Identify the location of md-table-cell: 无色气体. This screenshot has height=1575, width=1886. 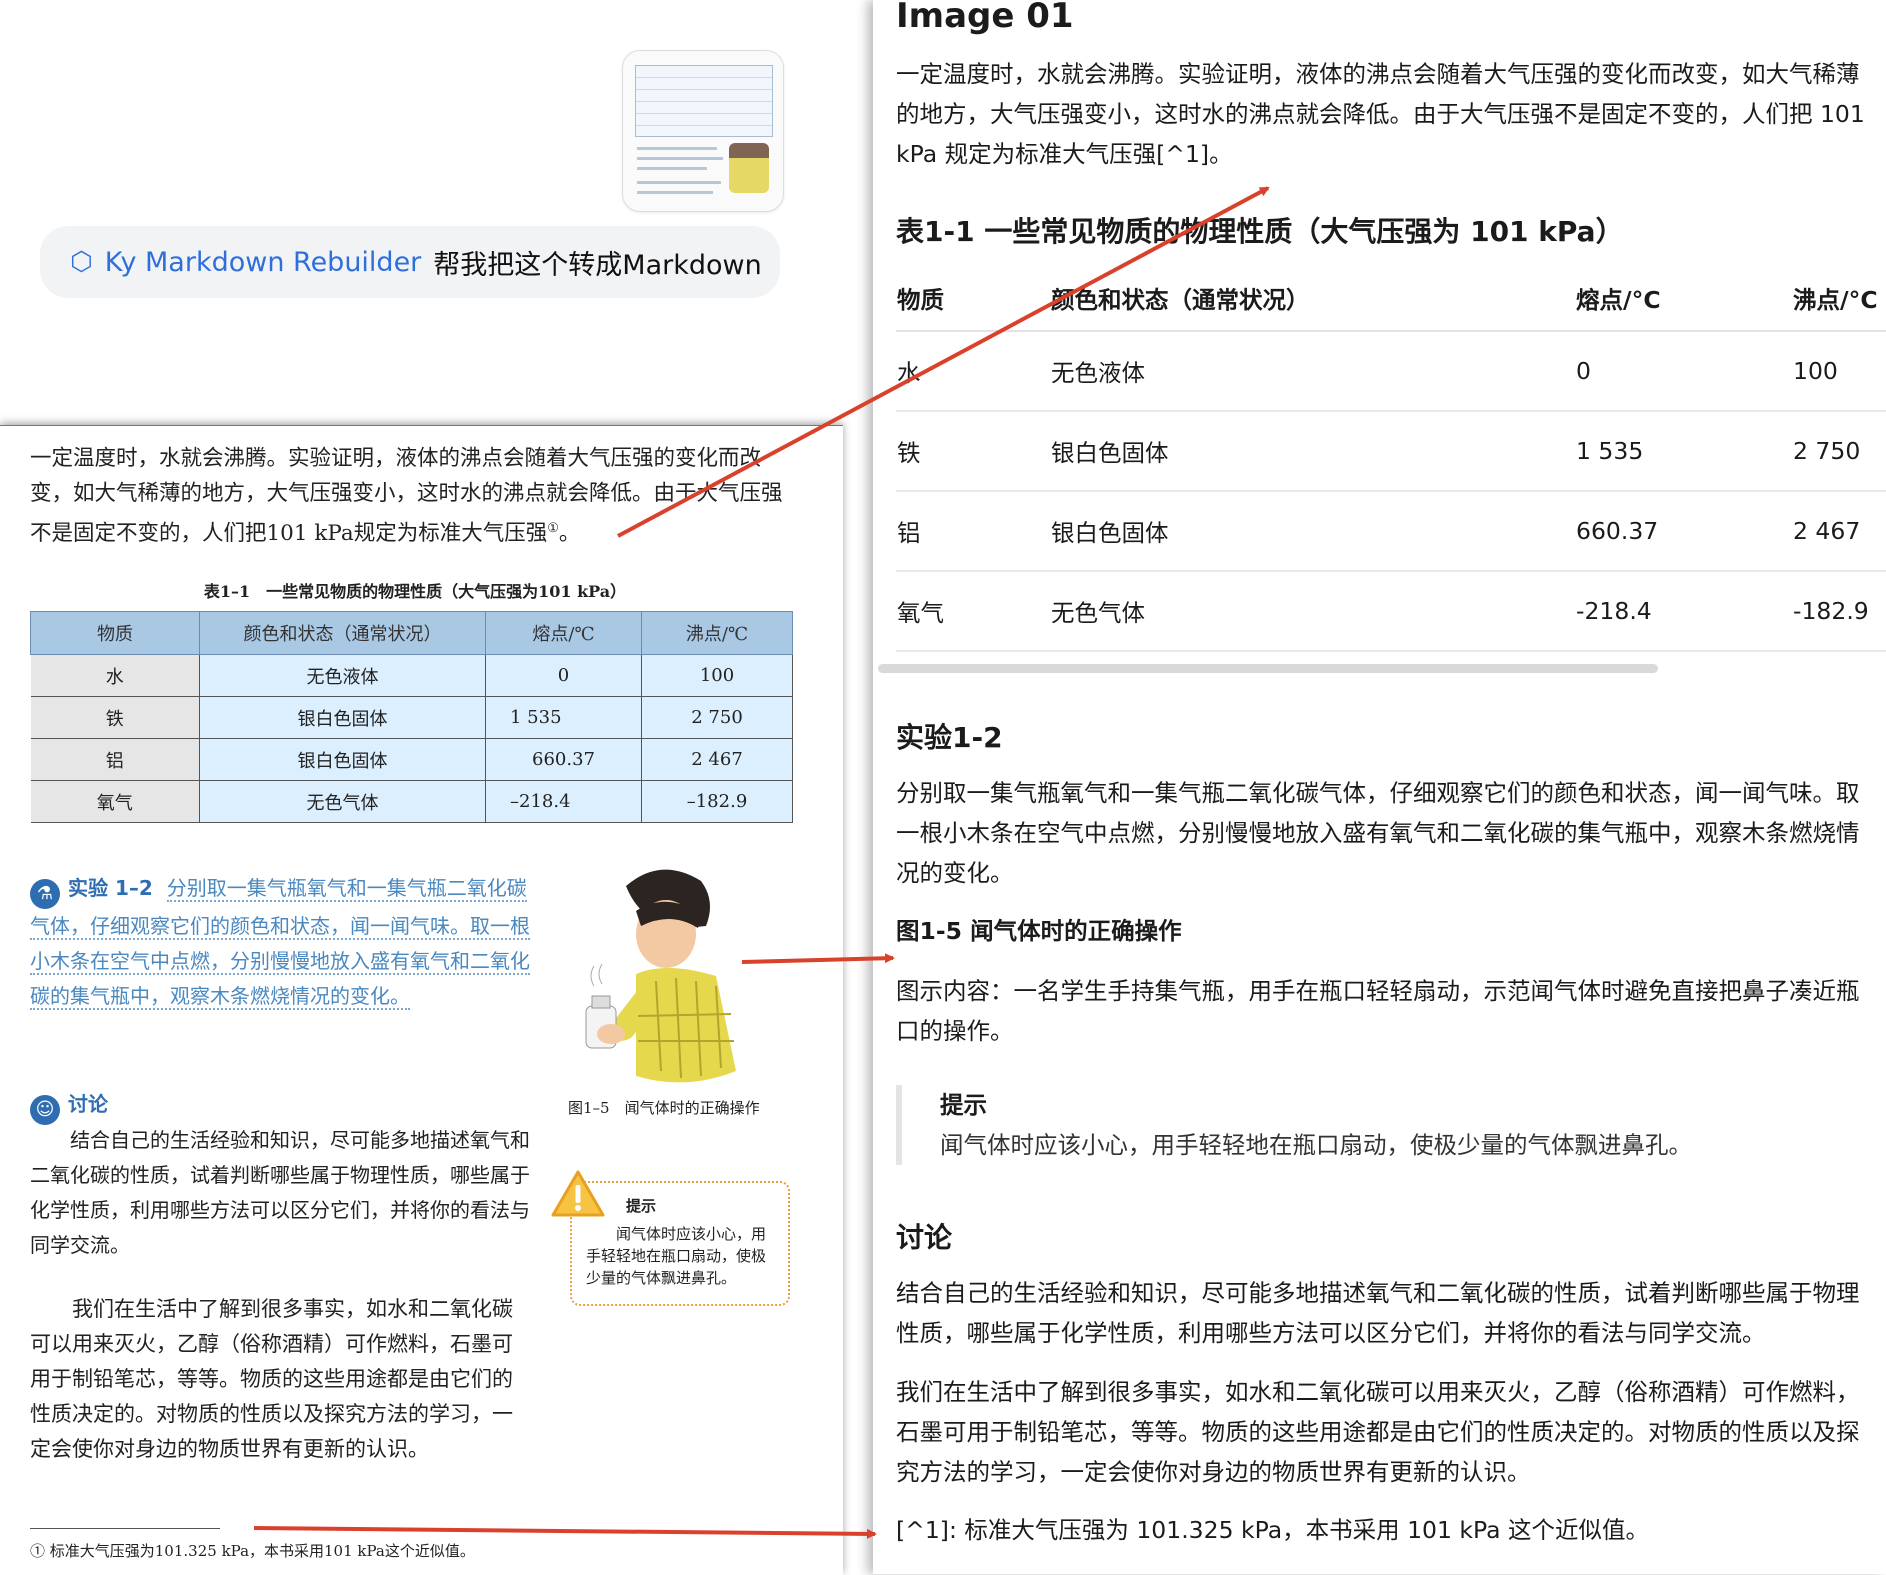
(1312, 611).